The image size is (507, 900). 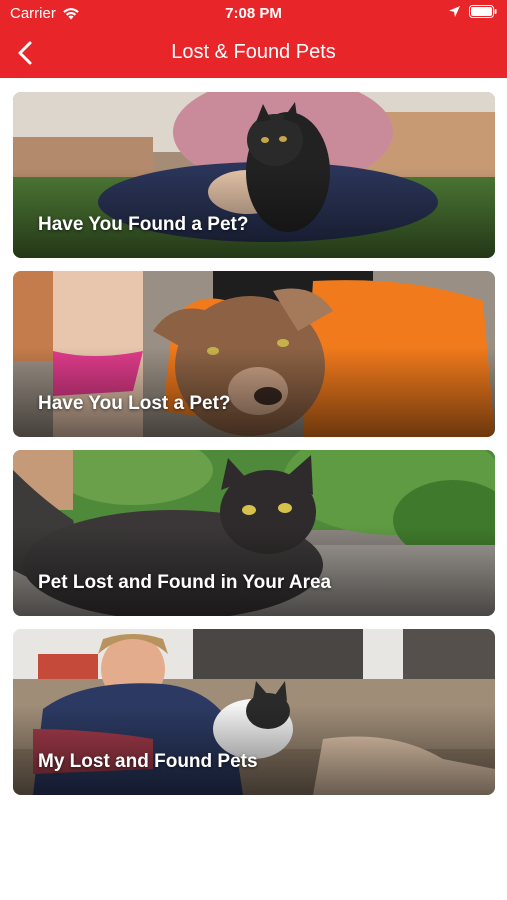 What do you see at coordinates (143, 224) in the screenshot?
I see `card-found-pet-label: Have You Found a Pet?` at bounding box center [143, 224].